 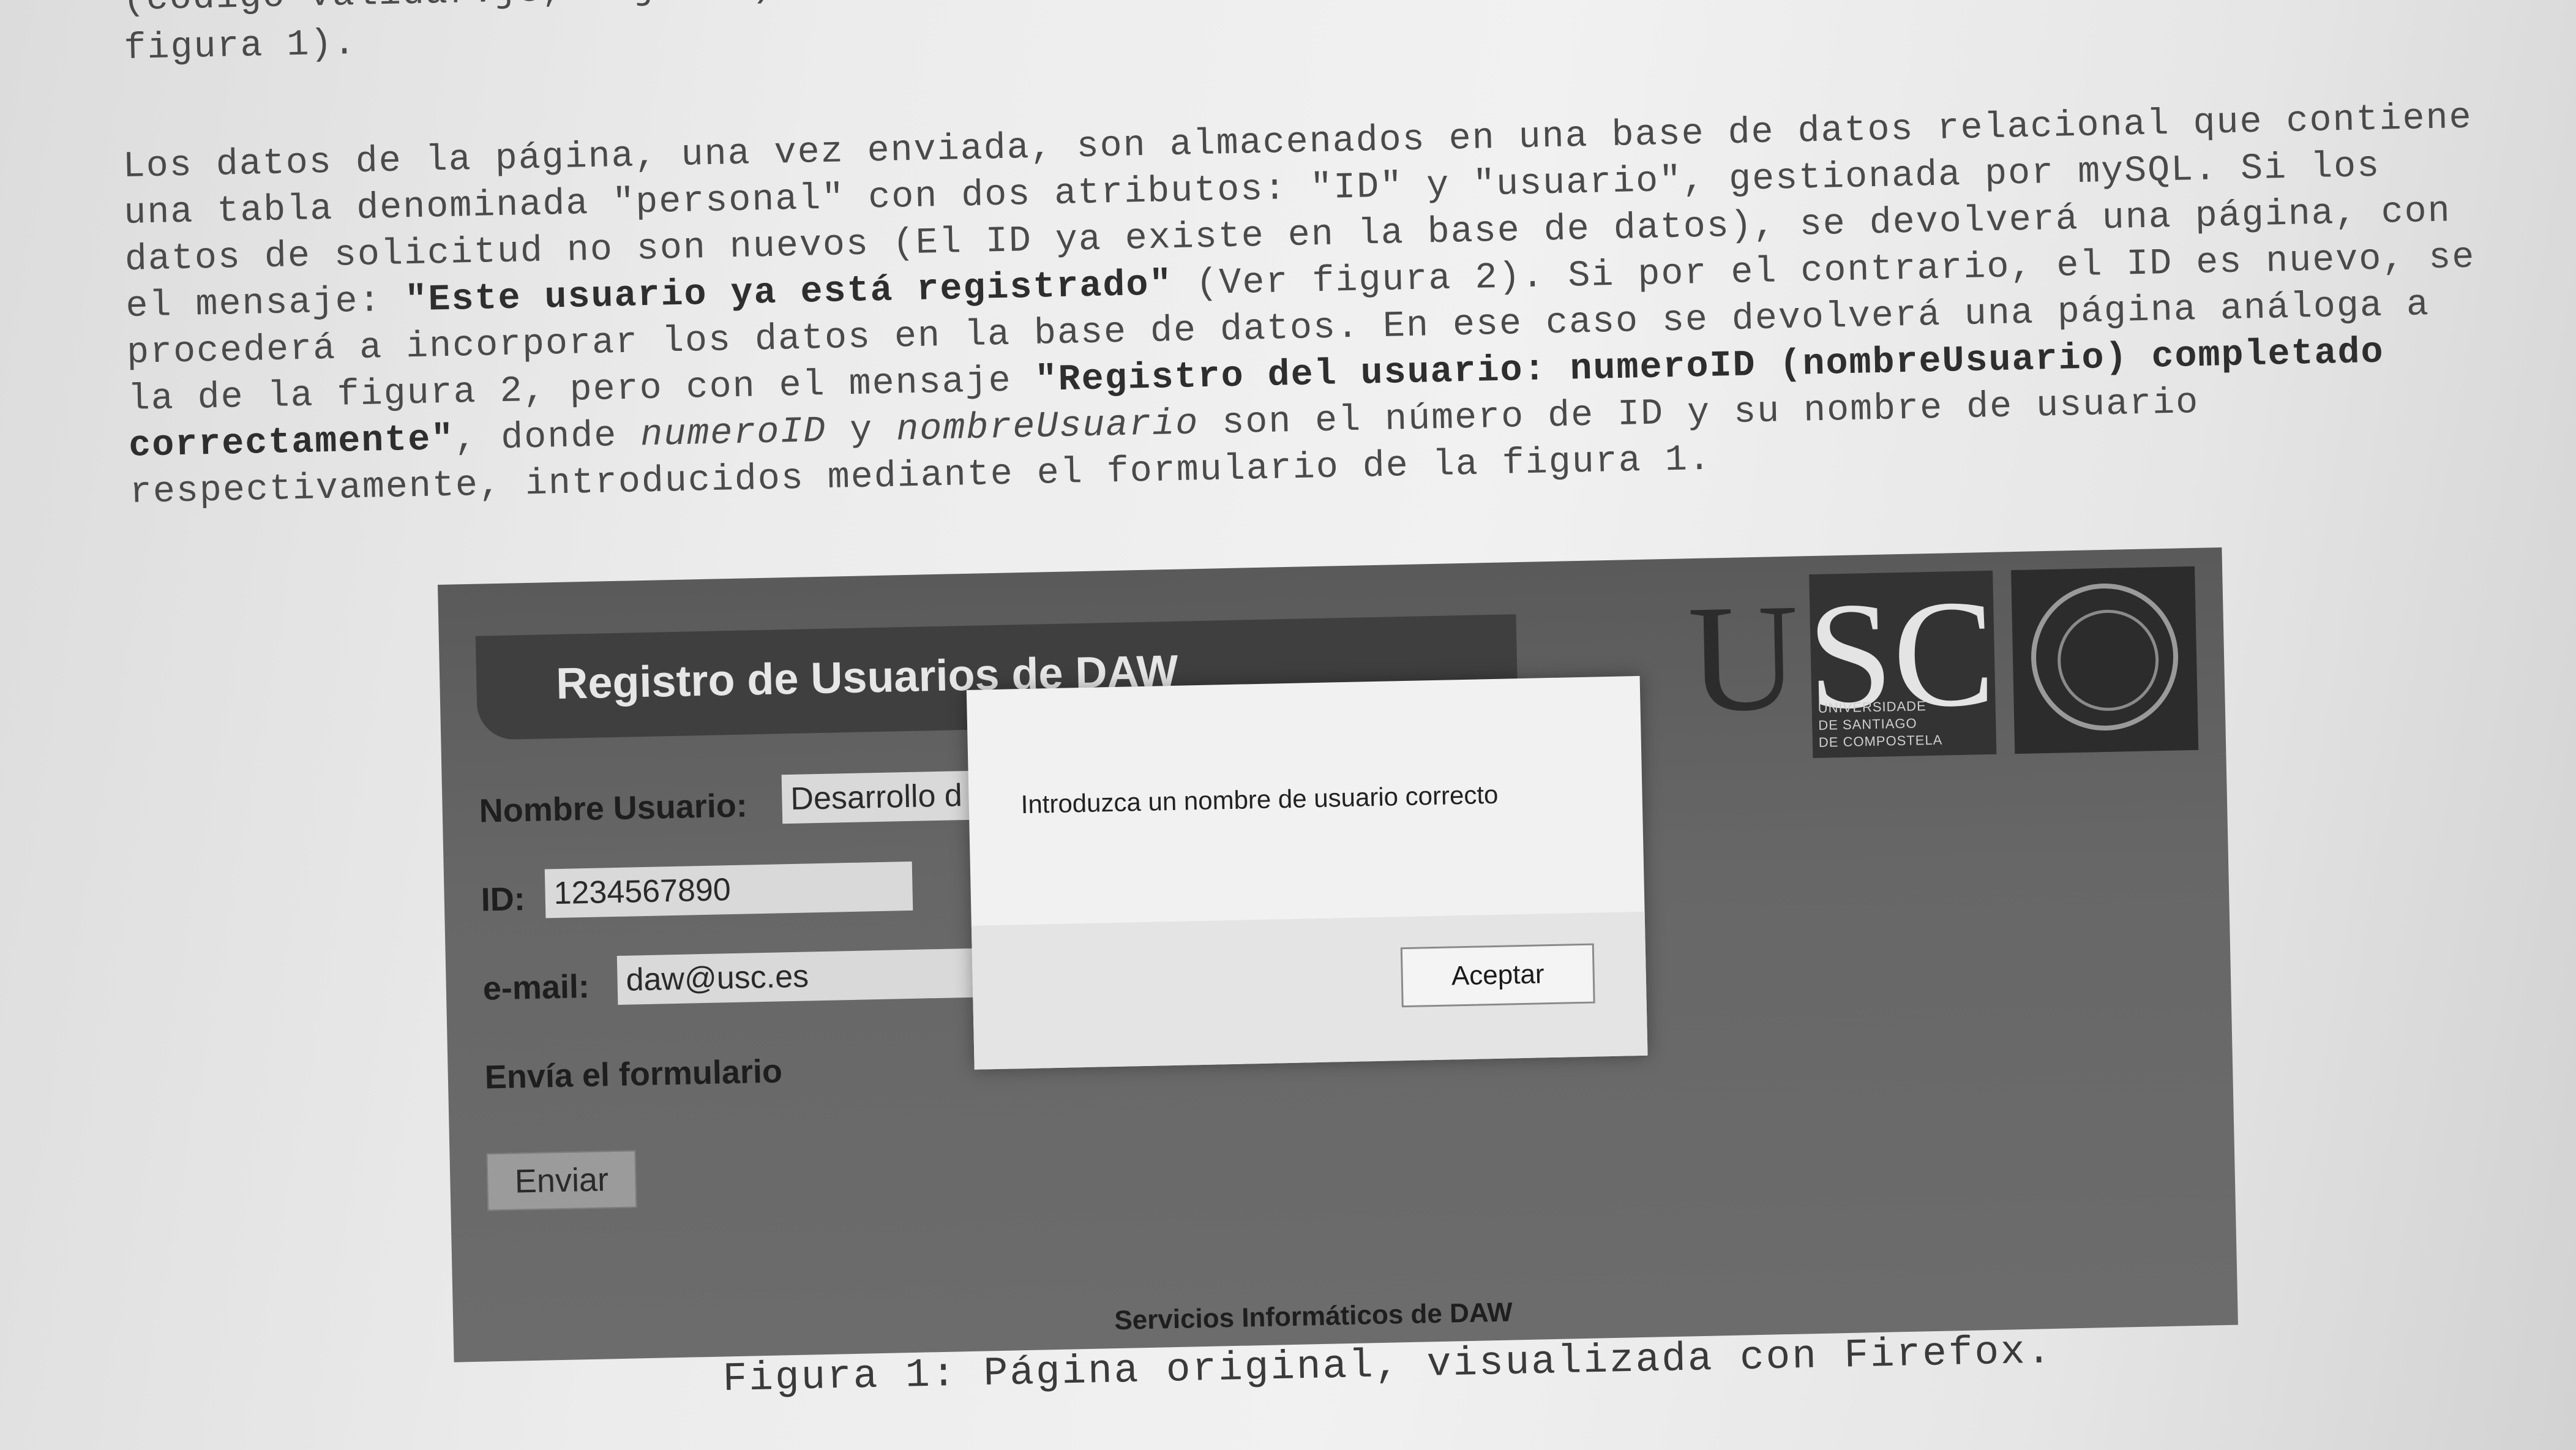 I want to click on logo-subtitle-line: DE SANTIAGO, so click(x=1867, y=724).